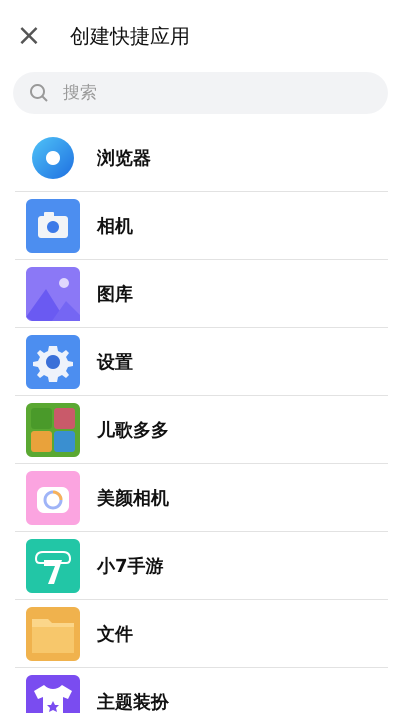 The image size is (401, 713). Describe the element at coordinates (53, 565) in the screenshot. I see `gamepad-icon` at that location.